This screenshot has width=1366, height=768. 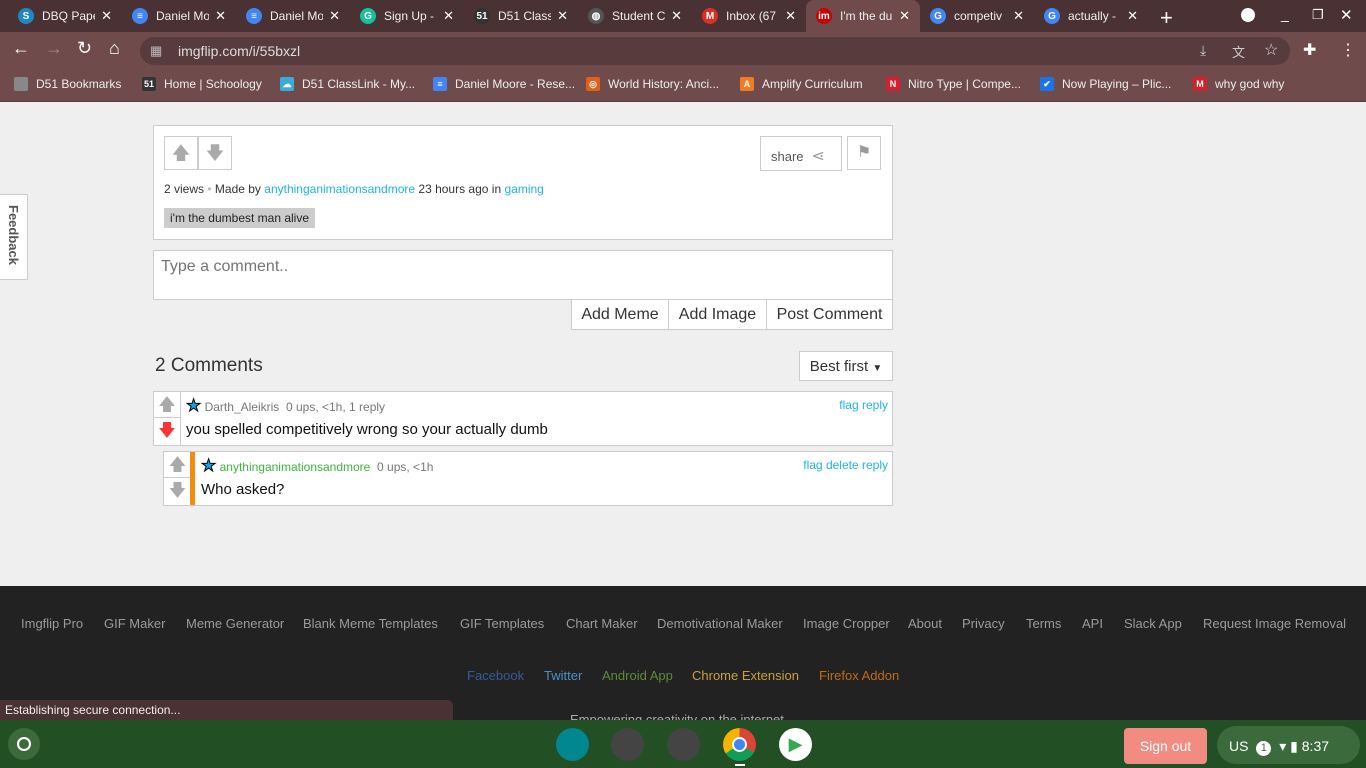 What do you see at coordinates (54, 48) in the screenshot?
I see `forward-icon: →` at bounding box center [54, 48].